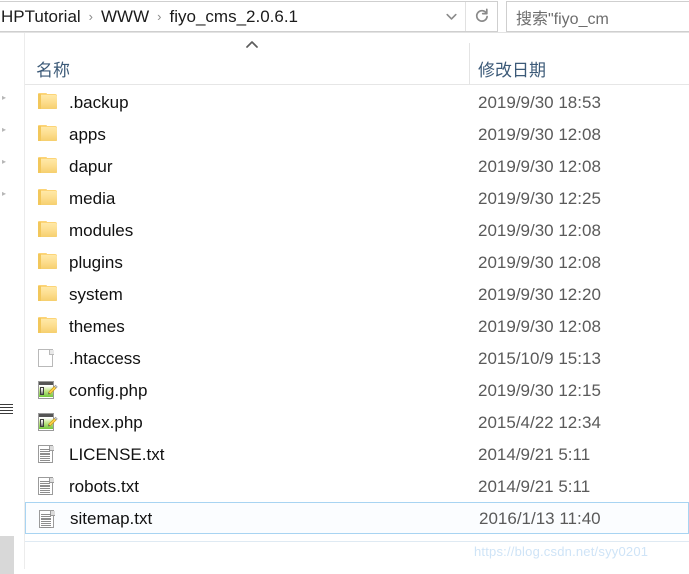  Describe the element at coordinates (87, 134) in the screenshot. I see `file-name: apps` at that location.